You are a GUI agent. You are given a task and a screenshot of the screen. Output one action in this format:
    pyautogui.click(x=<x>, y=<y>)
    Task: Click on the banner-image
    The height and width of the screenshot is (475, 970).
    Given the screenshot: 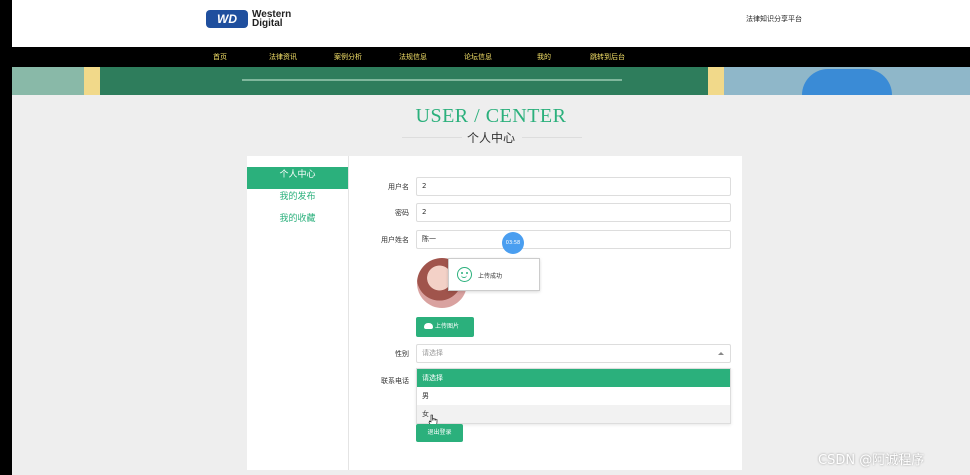 What is the action you would take?
    pyautogui.click(x=491, y=81)
    